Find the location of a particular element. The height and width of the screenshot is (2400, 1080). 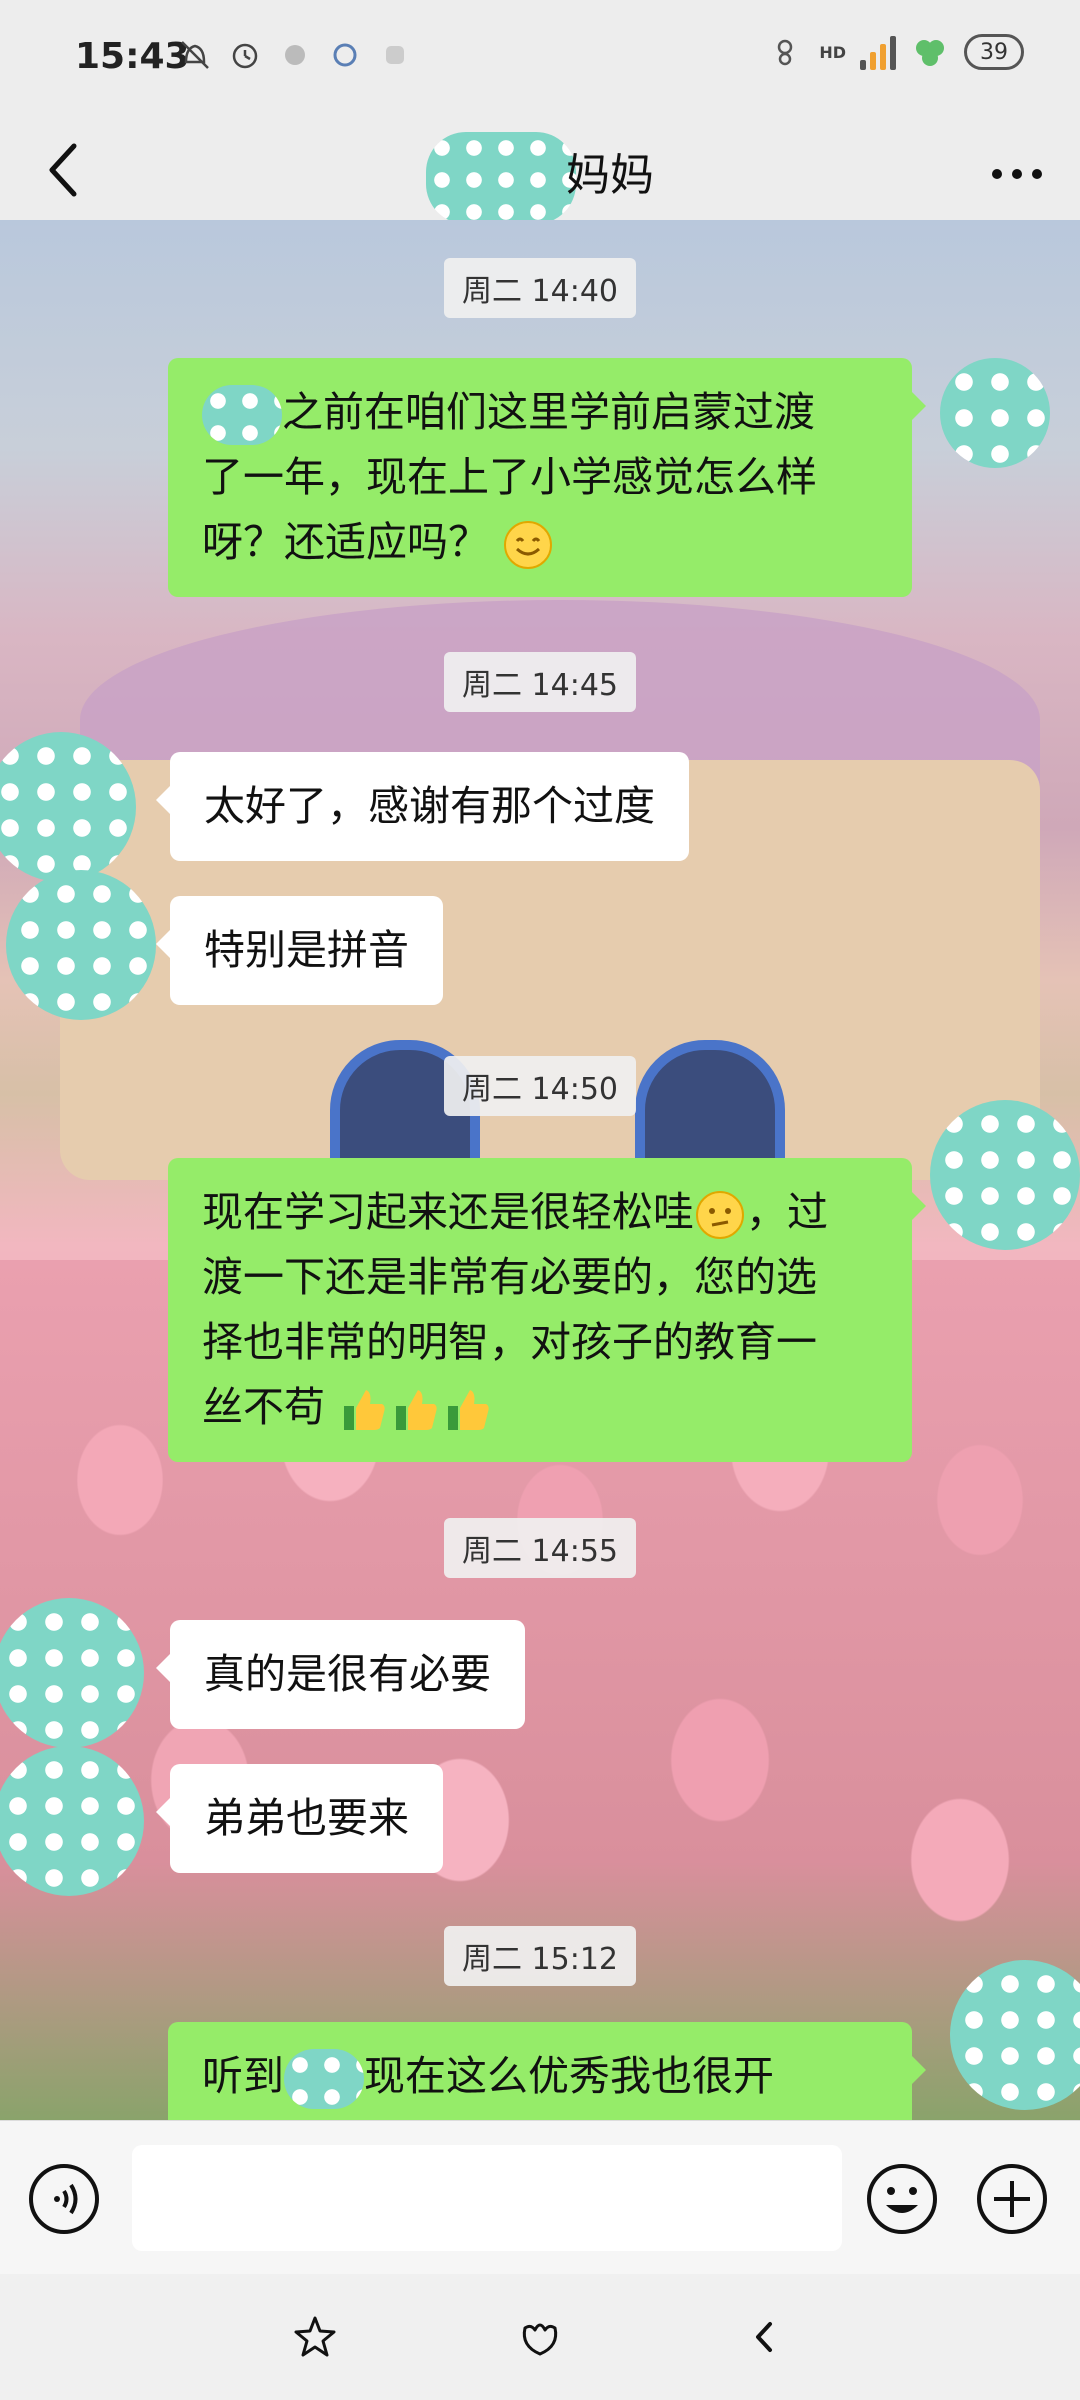

contact-name: 妈妈 is located at coordinates (610, 175).